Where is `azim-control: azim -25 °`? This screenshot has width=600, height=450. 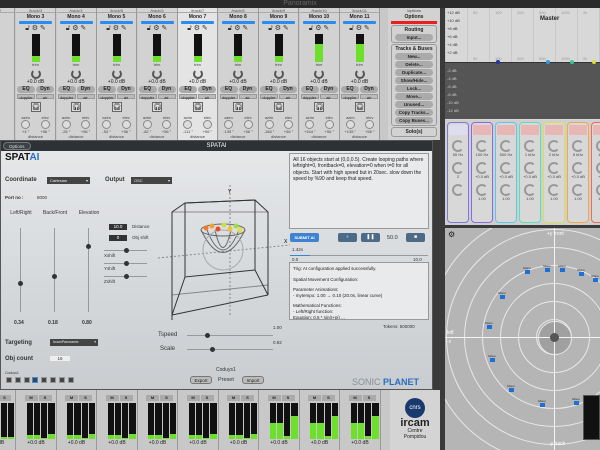 azim-control: azim -25 ° is located at coordinates (66, 124).